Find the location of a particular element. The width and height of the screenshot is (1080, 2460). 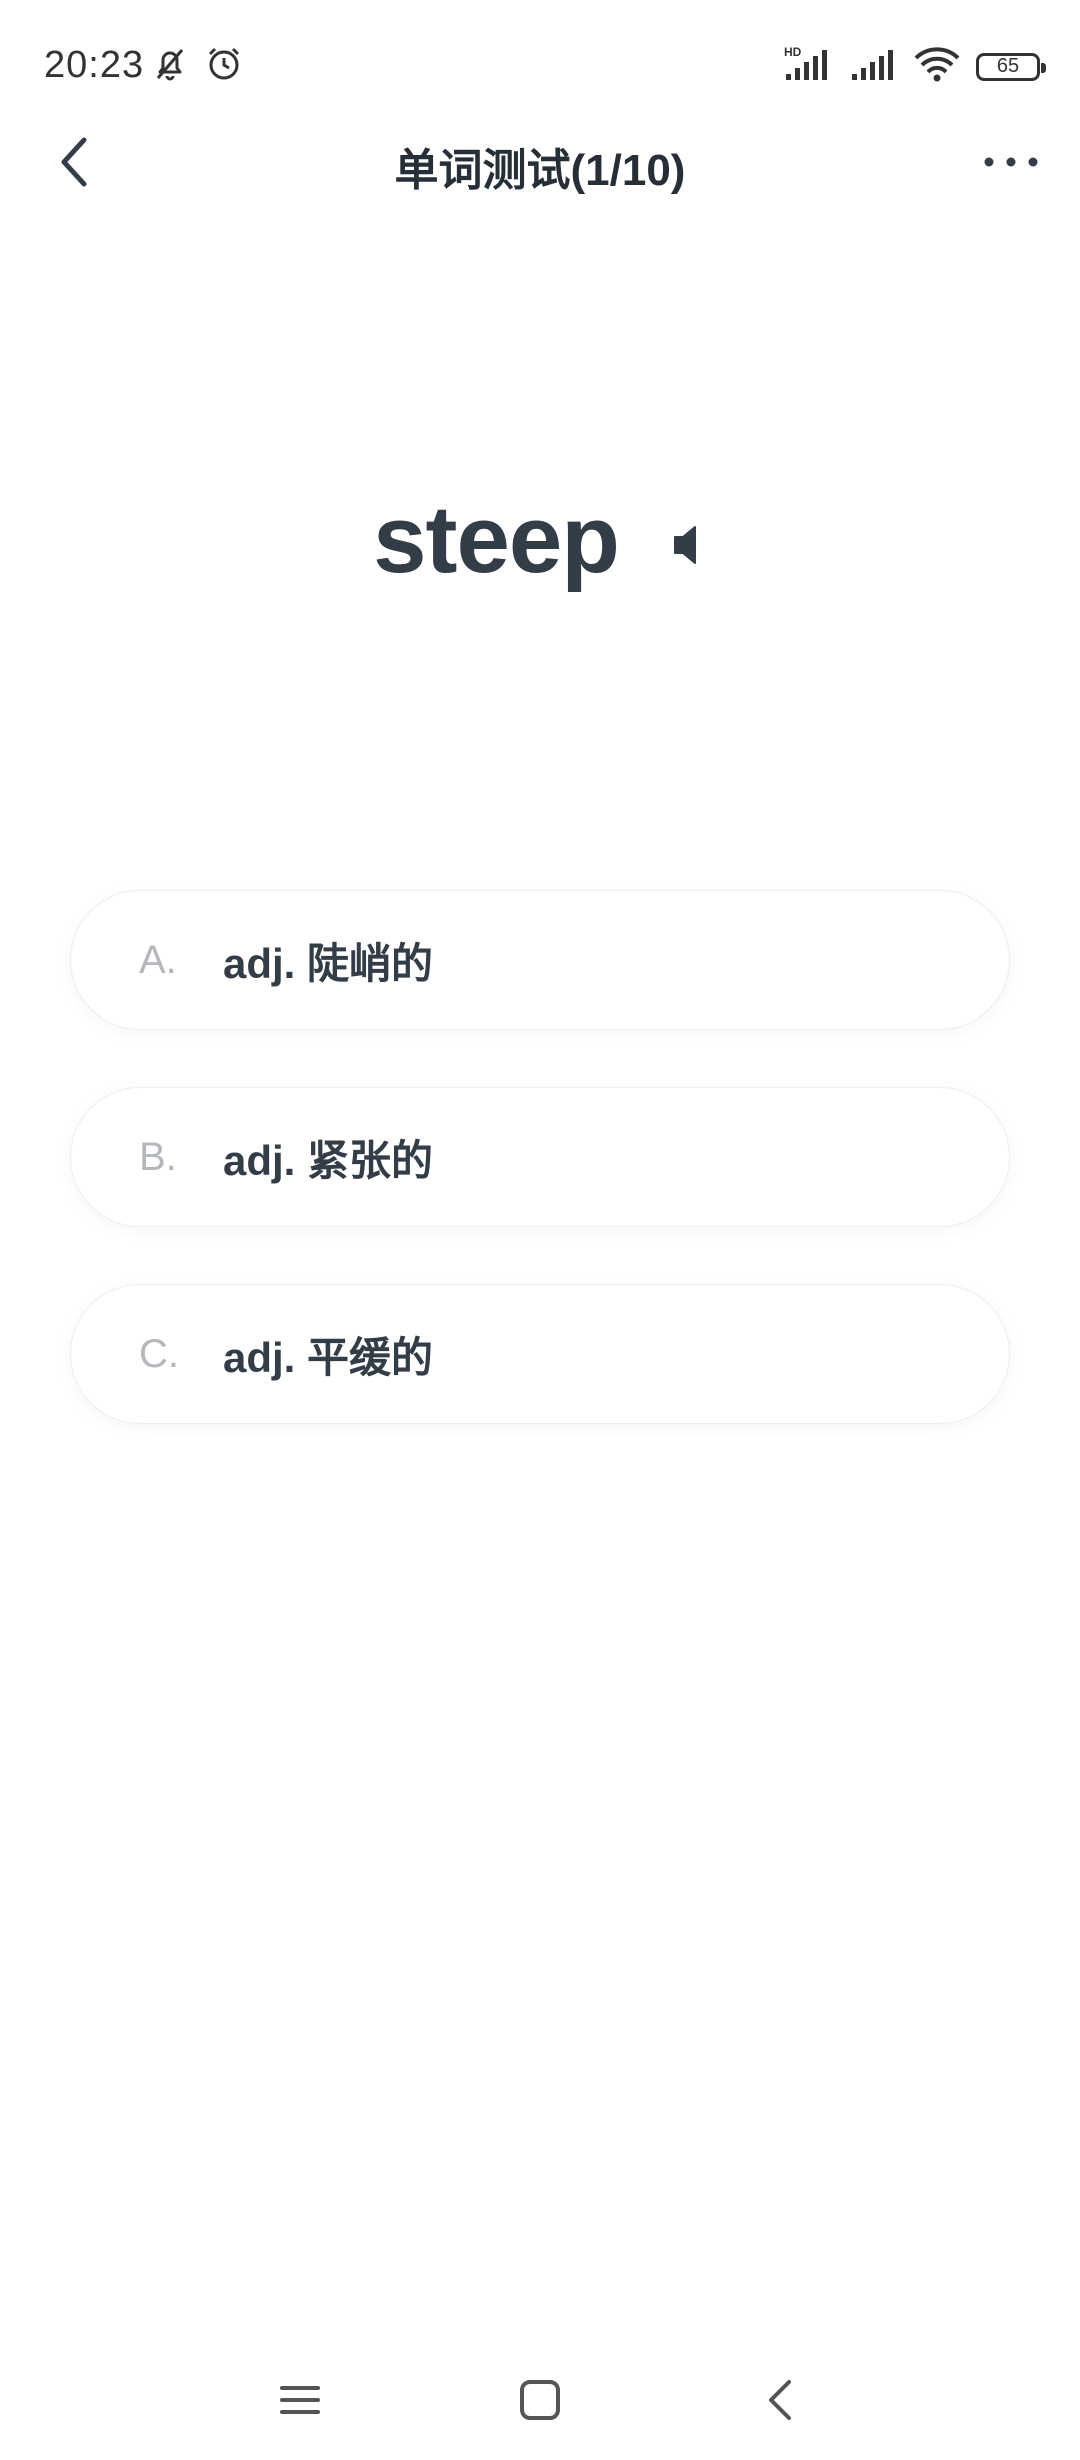

battery-indicator: 65 is located at coordinates (1011, 66).